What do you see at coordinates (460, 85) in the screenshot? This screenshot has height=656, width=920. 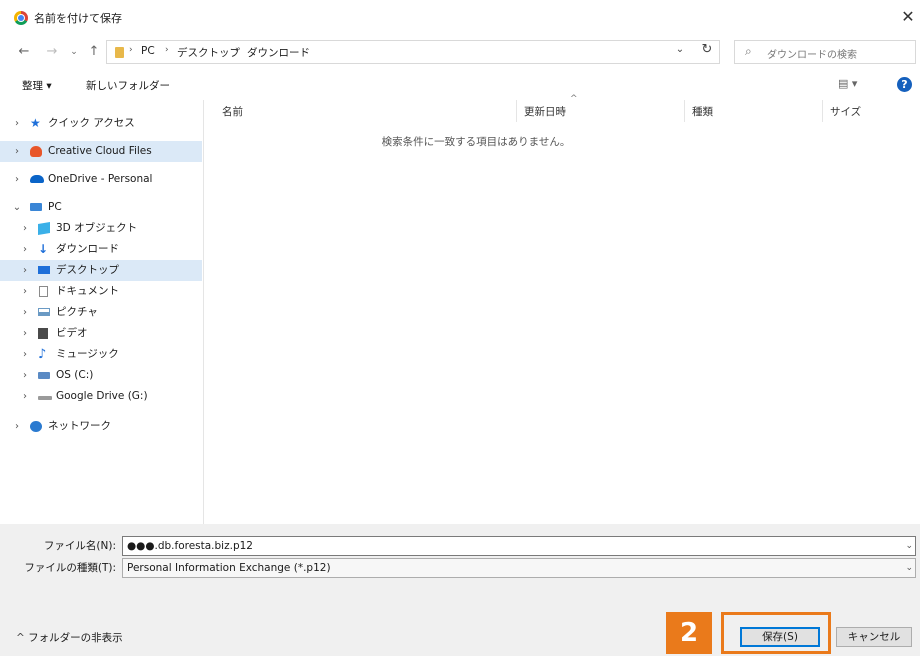 I see `command-toolbar: 整理 ▾ 新しいフォルダー ▤ ▾ ?` at bounding box center [460, 85].